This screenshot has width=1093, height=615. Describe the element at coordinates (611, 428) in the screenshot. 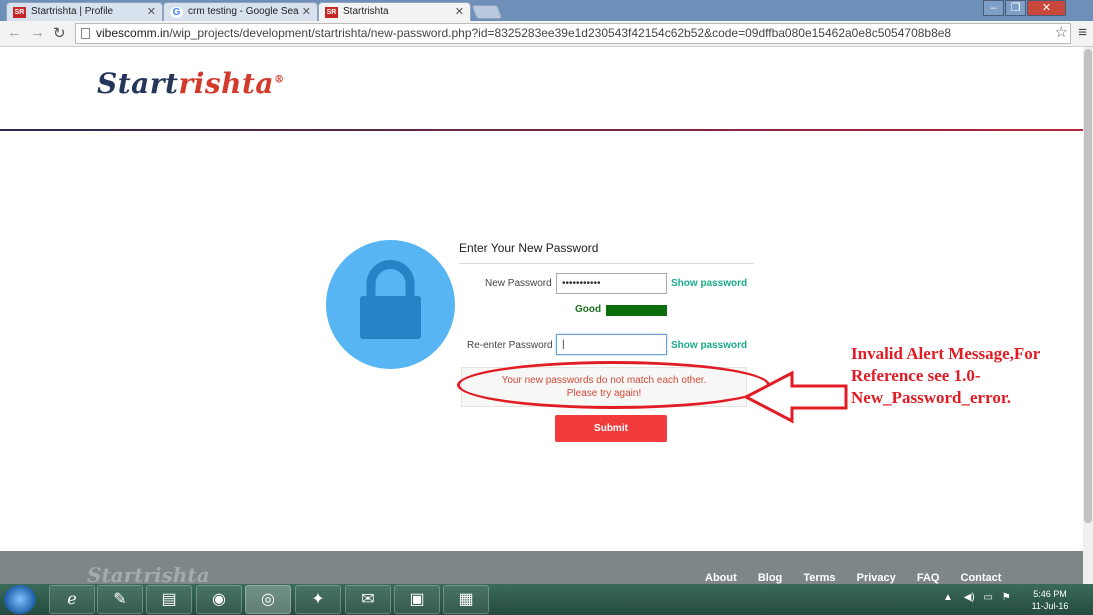

I see `submit-button: Submit` at that location.